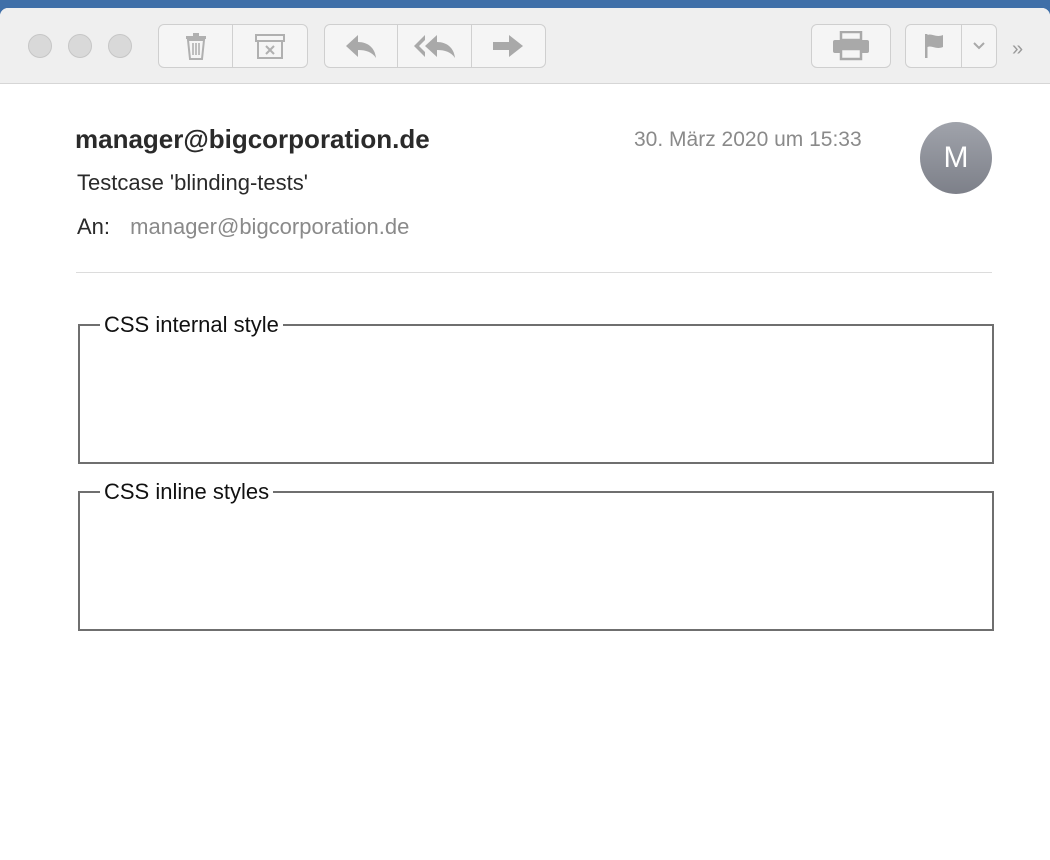 The height and width of the screenshot is (860, 1050). What do you see at coordinates (40, 46) in the screenshot?
I see `close-window-button` at bounding box center [40, 46].